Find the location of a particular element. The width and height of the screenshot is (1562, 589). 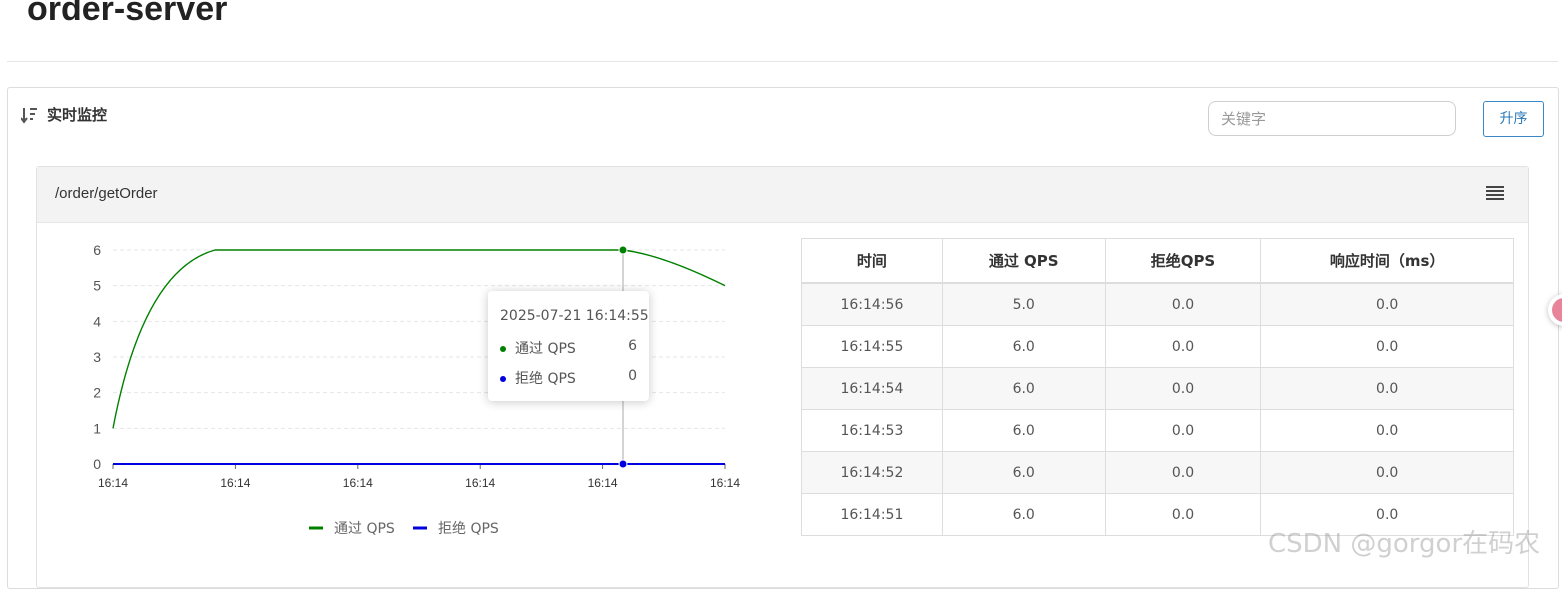

page-title: order-server is located at coordinates (127, 14).